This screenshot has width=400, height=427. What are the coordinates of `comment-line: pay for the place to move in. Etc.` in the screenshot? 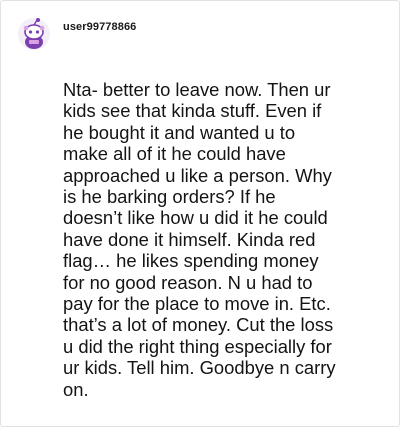 It's located at (197, 304).